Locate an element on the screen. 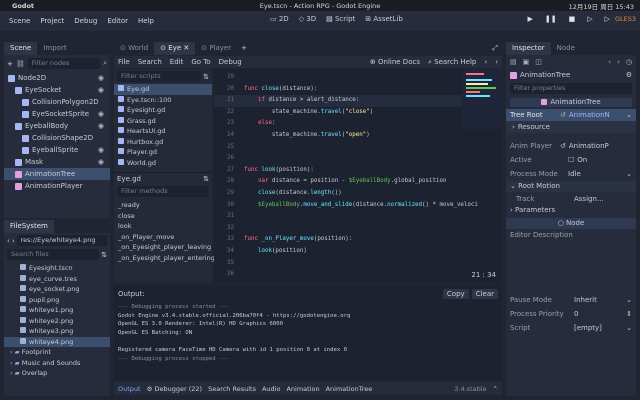  save-resource-icon: ◫ is located at coordinates (538, 62).